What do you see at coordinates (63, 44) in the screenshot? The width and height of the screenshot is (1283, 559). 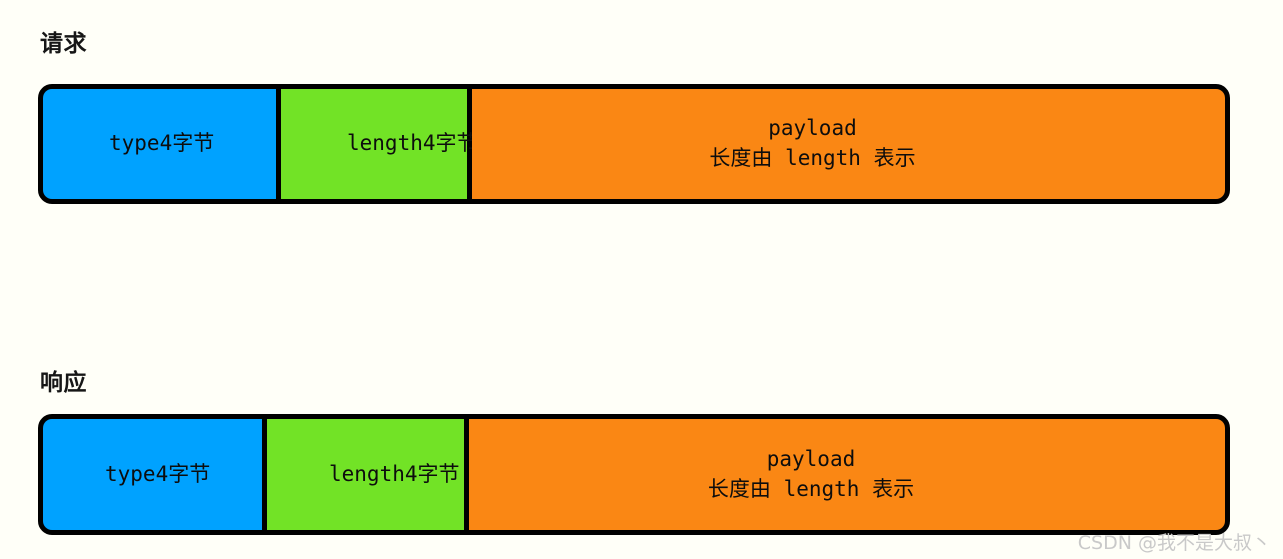 I see `section-title-request: 请求` at bounding box center [63, 44].